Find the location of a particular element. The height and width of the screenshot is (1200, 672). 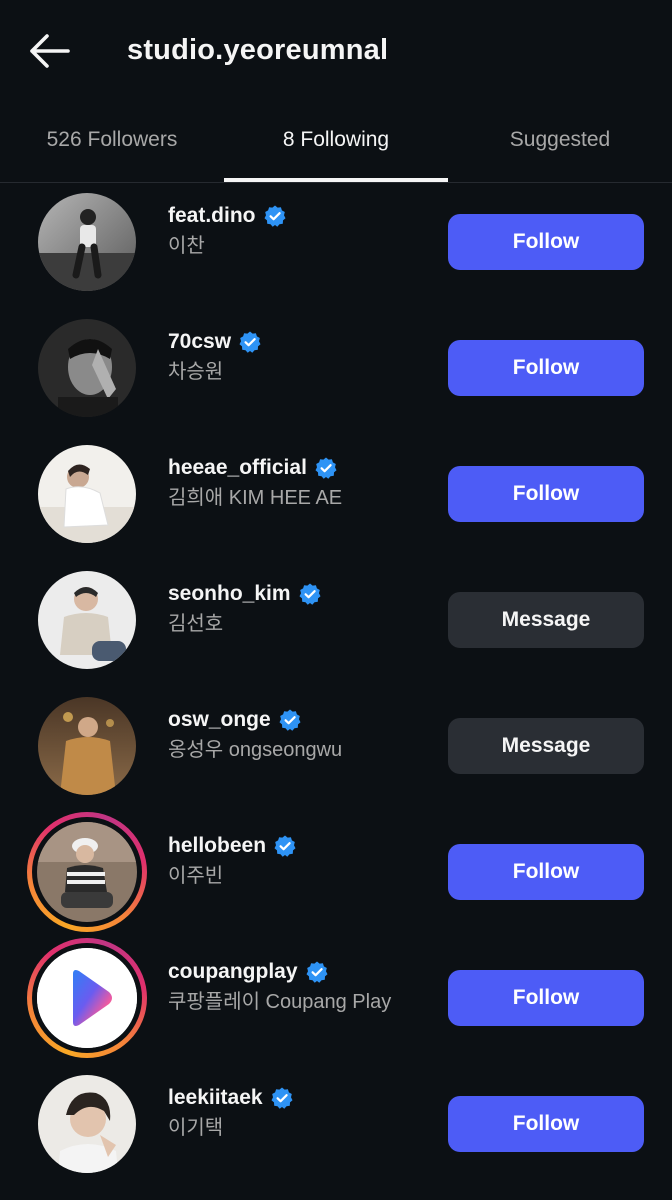

username: feat.dino is located at coordinates (212, 216).